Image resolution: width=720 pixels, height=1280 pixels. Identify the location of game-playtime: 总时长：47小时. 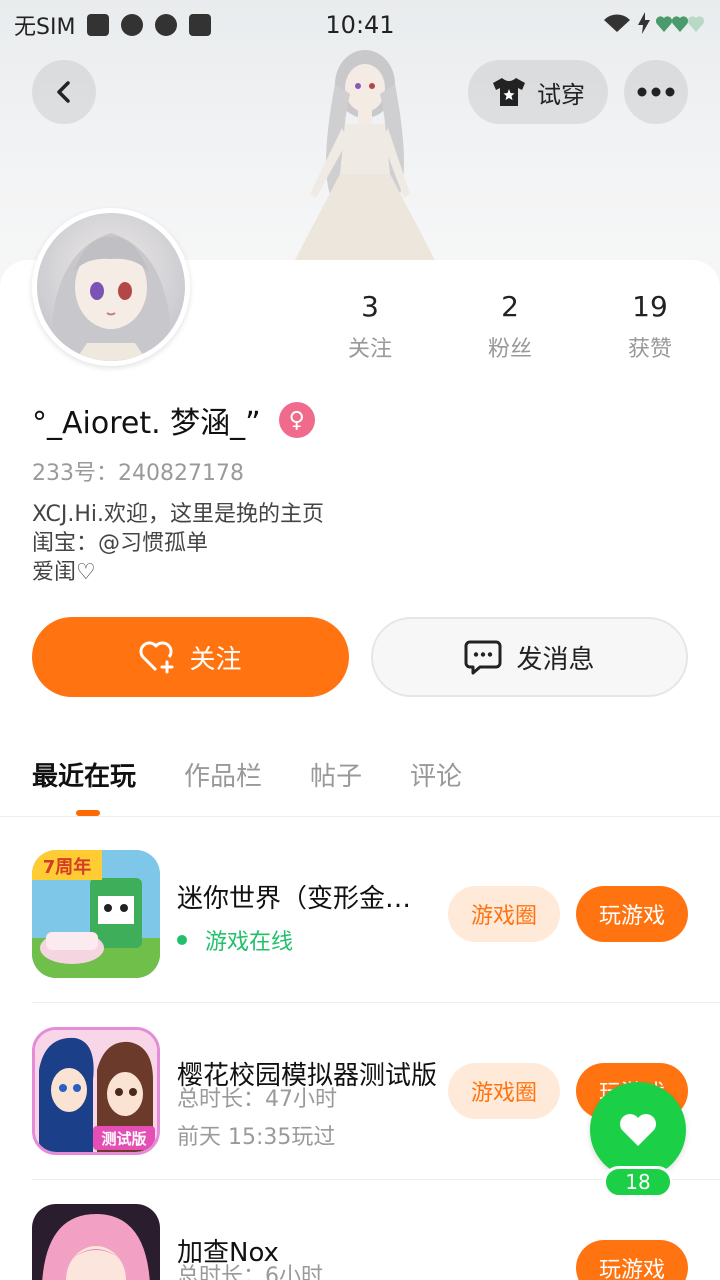
(257, 1099).